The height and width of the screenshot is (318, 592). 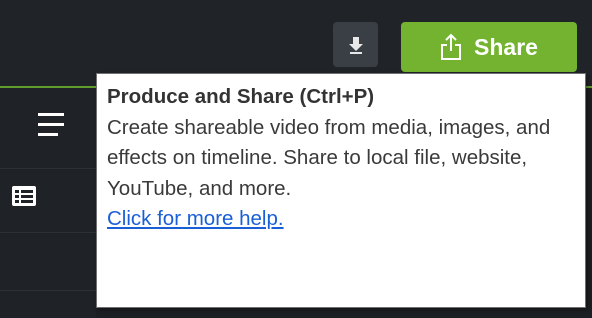 What do you see at coordinates (451, 46) in the screenshot?
I see `share-upload-icon` at bounding box center [451, 46].